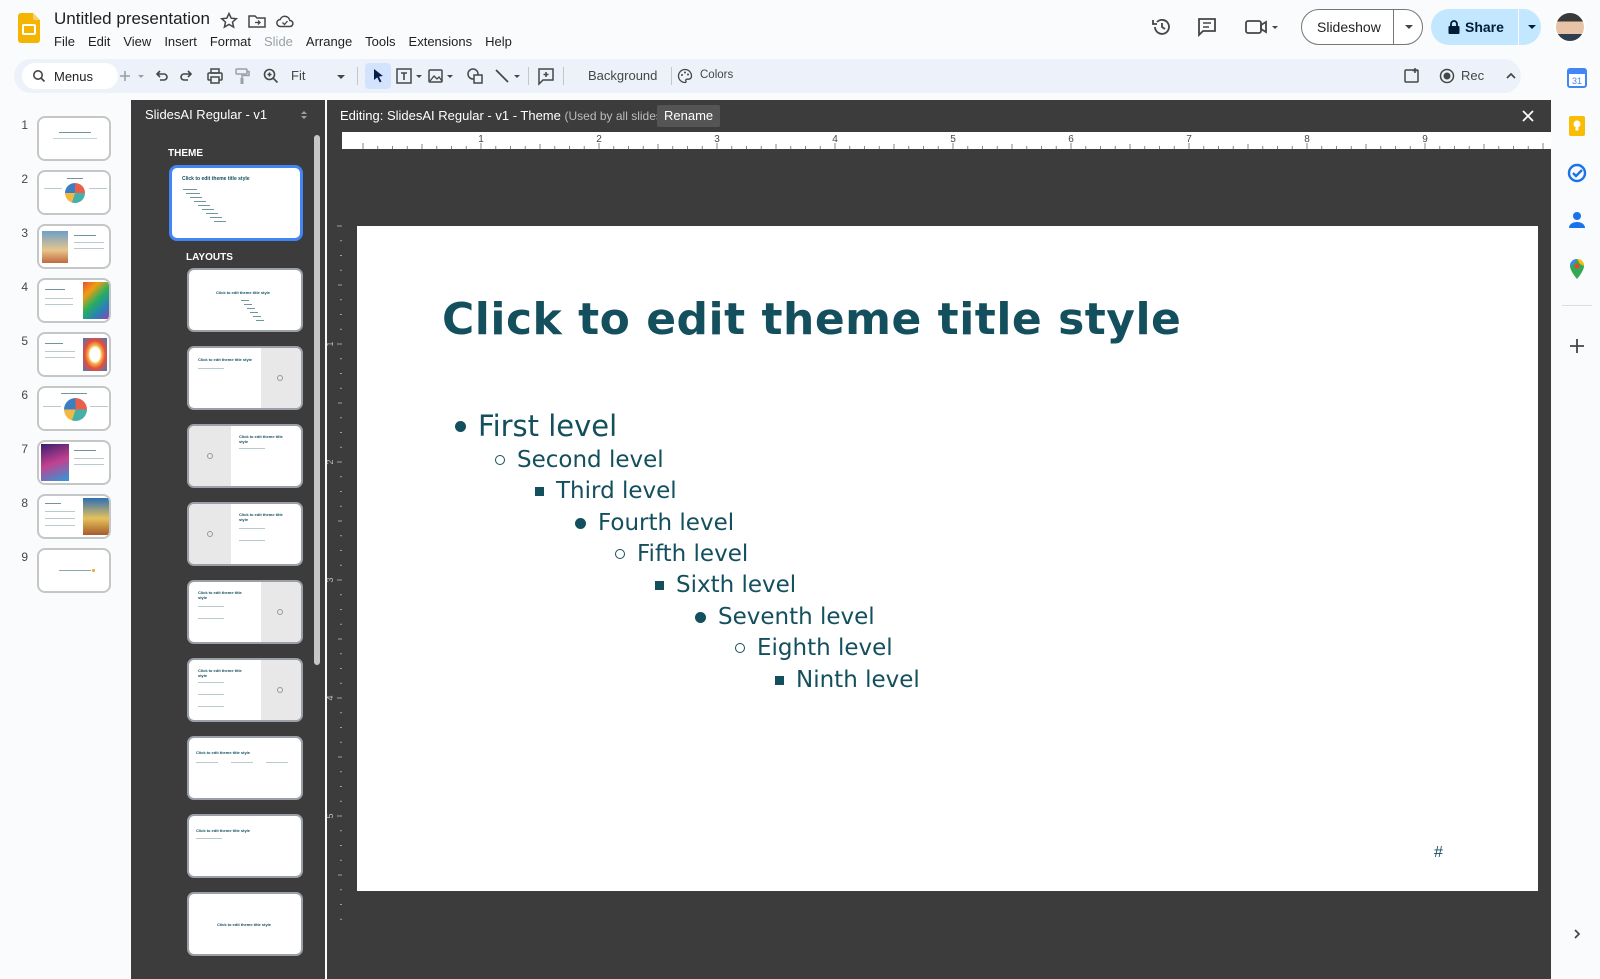  What do you see at coordinates (475, 76) in the screenshot?
I see `shape-icon` at bounding box center [475, 76].